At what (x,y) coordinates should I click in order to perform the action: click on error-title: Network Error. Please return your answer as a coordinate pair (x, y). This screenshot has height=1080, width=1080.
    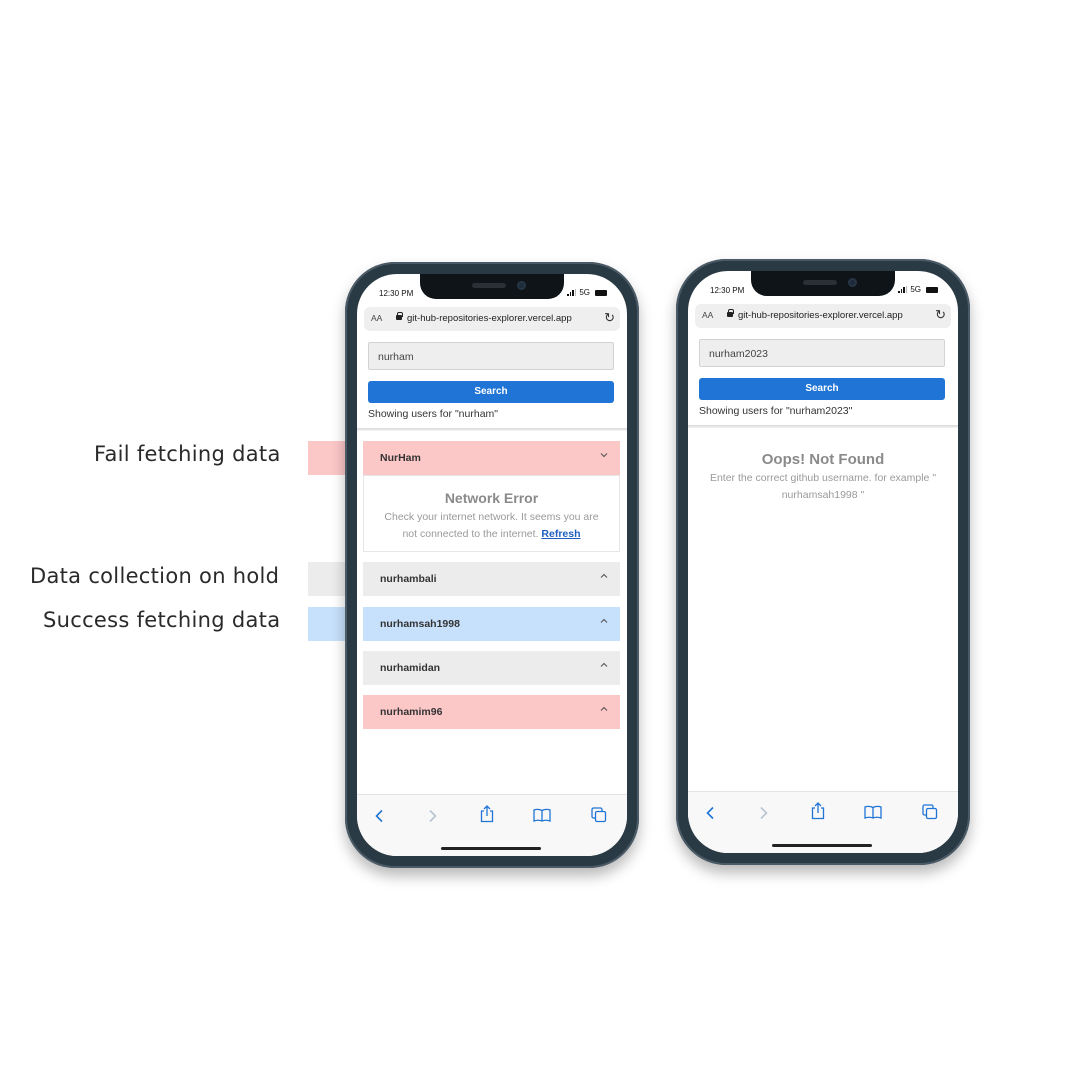
    Looking at the image, I should click on (491, 498).